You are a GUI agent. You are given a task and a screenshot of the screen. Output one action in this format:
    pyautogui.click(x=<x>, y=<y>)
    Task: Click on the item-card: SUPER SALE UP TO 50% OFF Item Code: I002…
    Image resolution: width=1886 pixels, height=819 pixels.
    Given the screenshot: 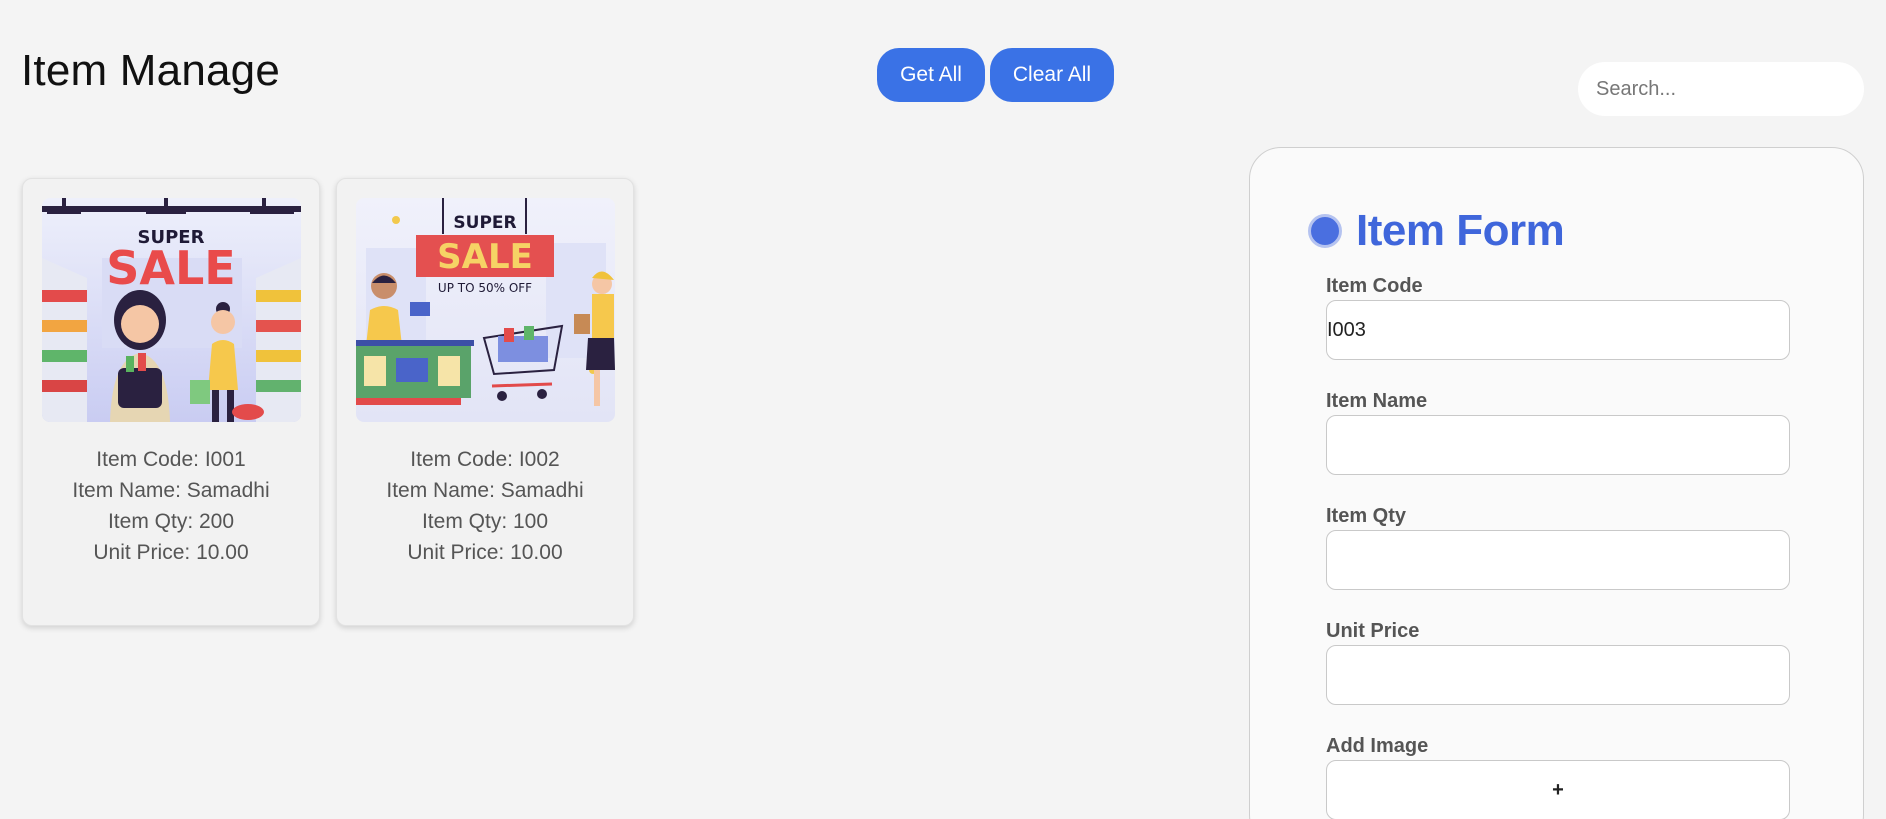 What is the action you would take?
    pyautogui.click(x=485, y=402)
    